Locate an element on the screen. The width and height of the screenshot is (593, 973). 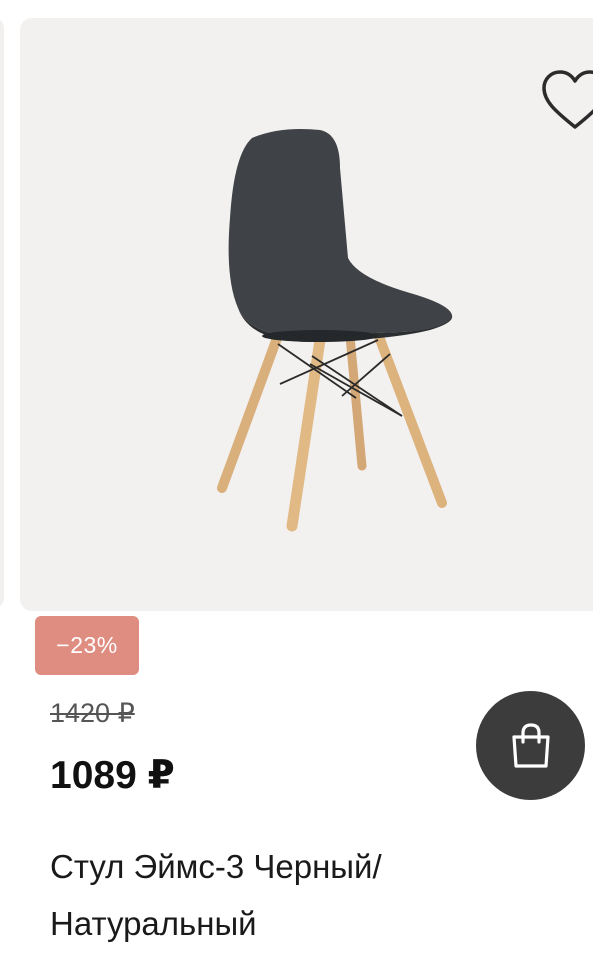
favorite-button is located at coordinates (564, 100).